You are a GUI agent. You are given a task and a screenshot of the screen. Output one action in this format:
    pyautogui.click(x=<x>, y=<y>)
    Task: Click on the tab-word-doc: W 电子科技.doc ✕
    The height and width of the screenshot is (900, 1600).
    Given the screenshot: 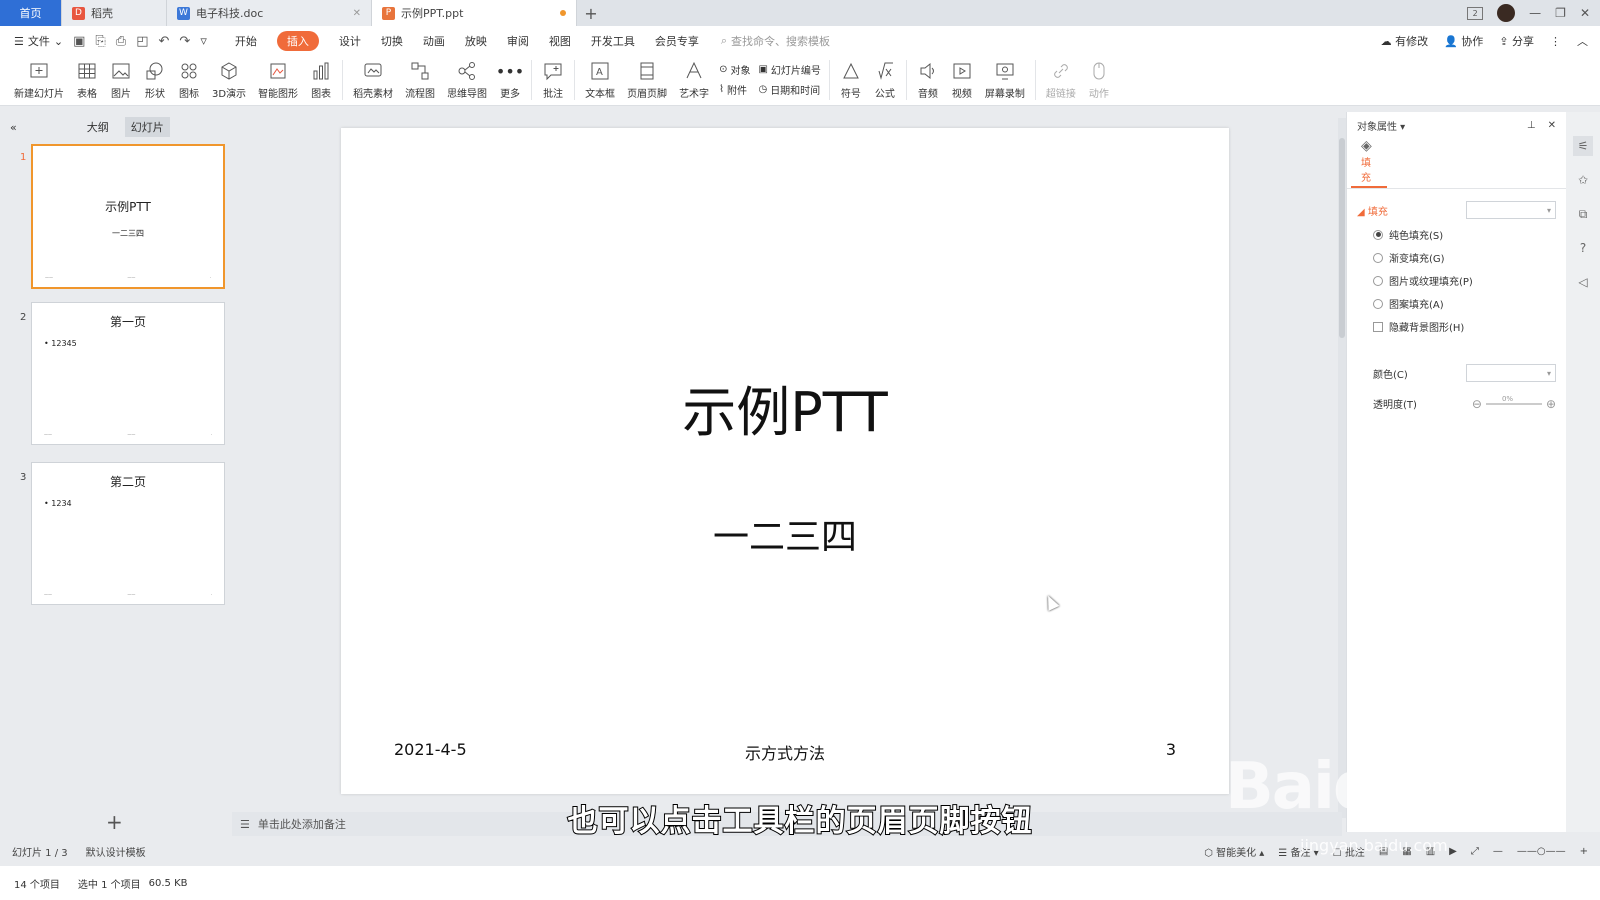 What is the action you would take?
    pyautogui.click(x=269, y=13)
    